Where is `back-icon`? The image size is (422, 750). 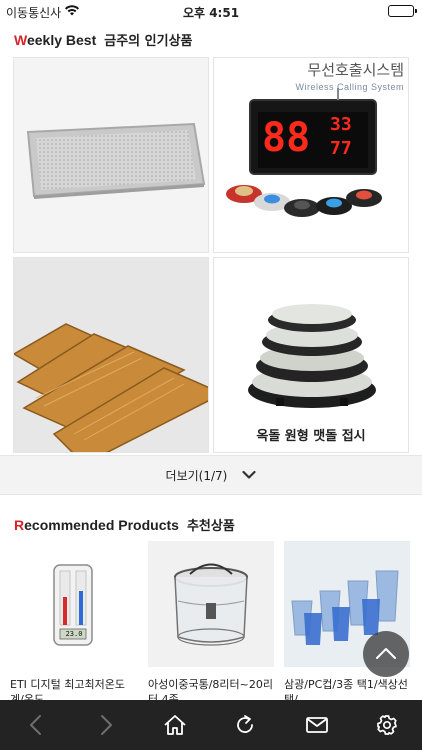
back-icon is located at coordinates (35, 725).